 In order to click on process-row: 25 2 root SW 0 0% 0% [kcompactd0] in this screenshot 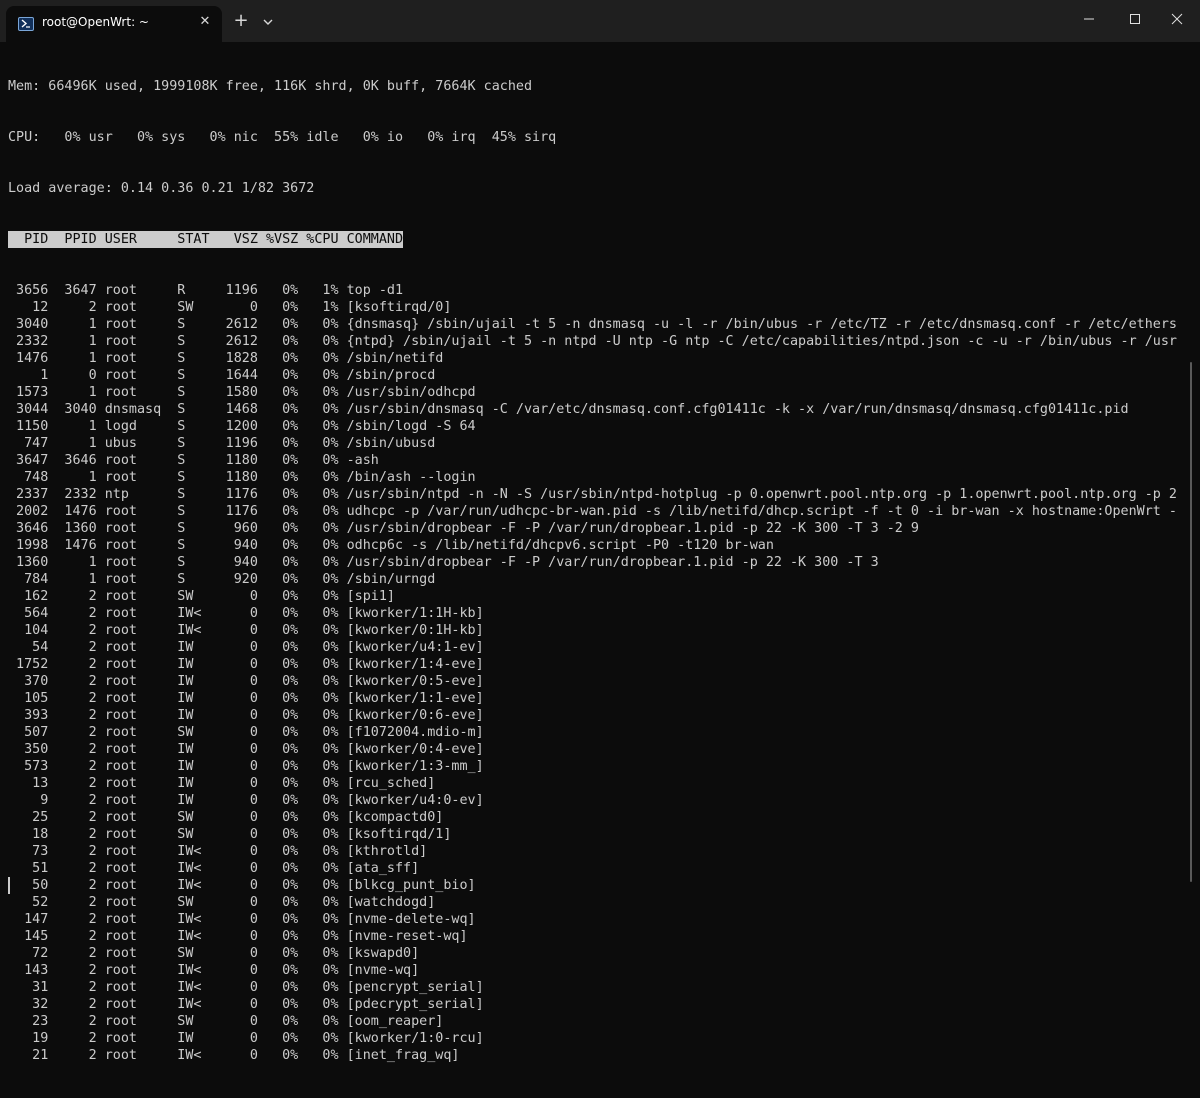, I will do `click(226, 817)`.